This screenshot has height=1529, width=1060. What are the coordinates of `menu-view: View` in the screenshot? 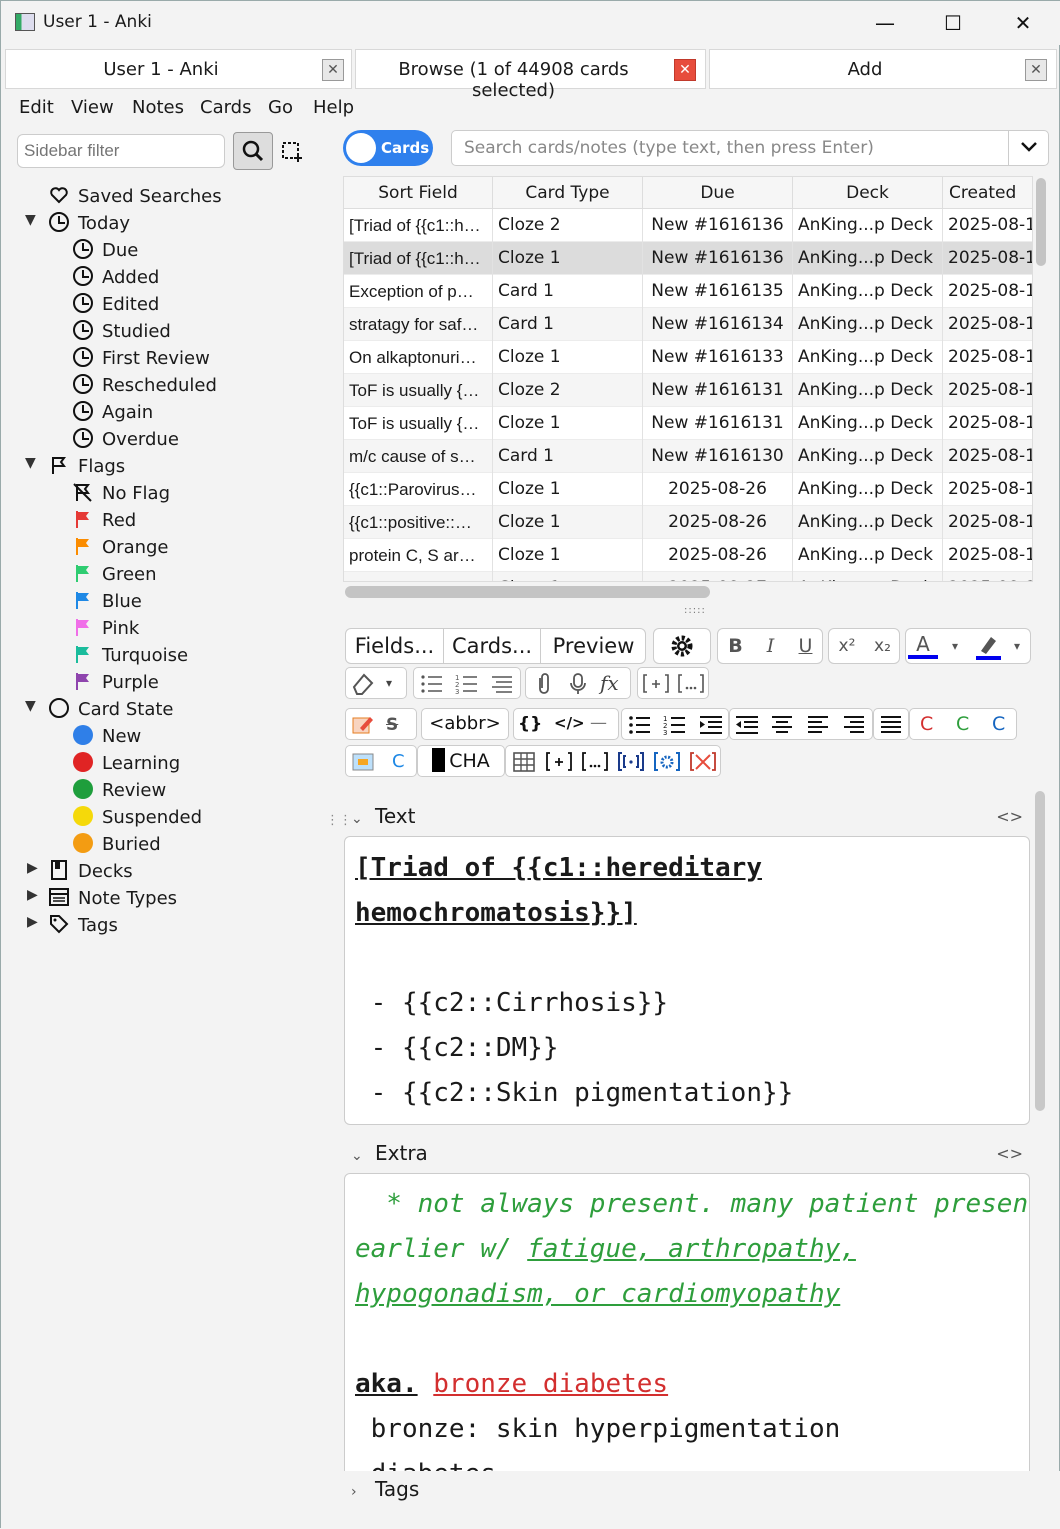 It's located at (92, 107).